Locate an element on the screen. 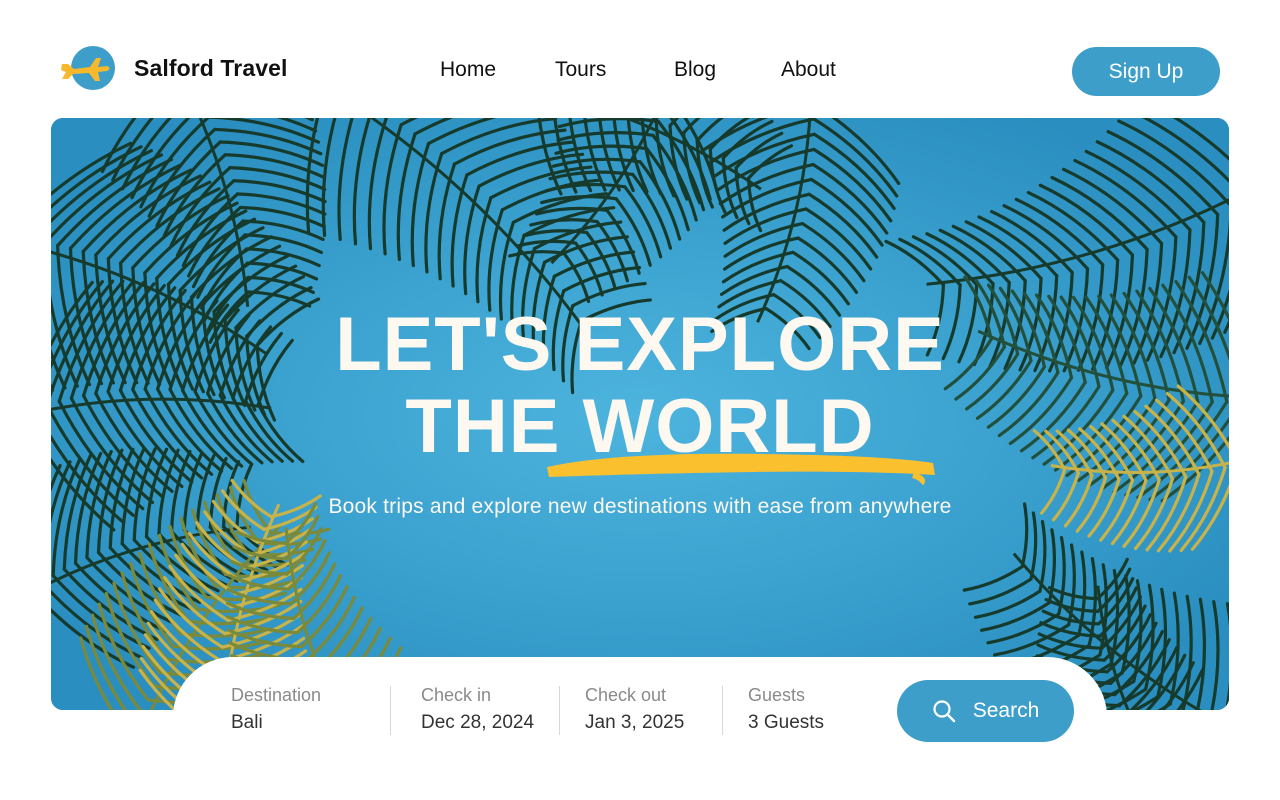 The height and width of the screenshot is (800, 1280). guests-label: Guests is located at coordinates (777, 695).